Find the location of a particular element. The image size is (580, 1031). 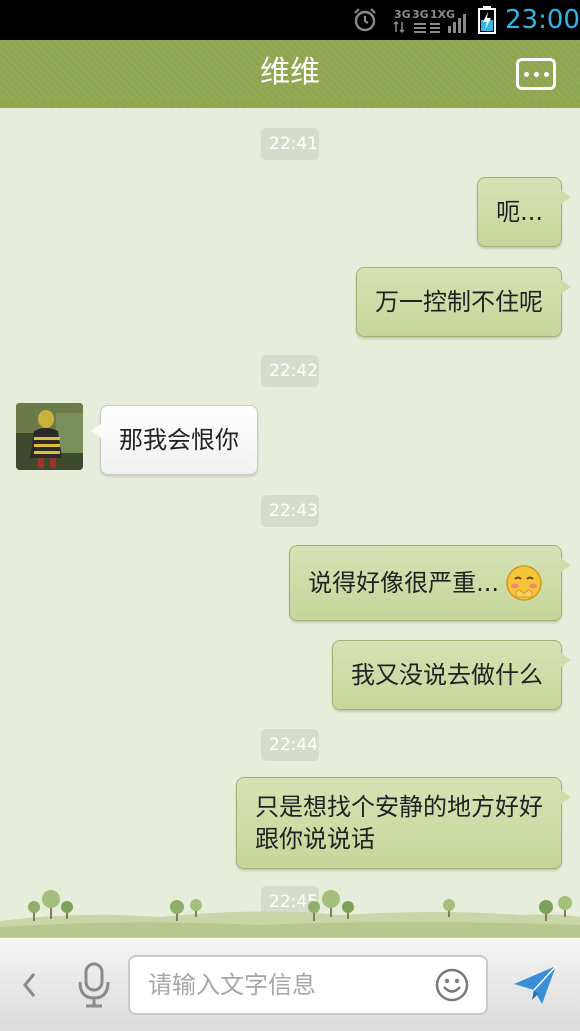

voice-button is located at coordinates (94, 985).